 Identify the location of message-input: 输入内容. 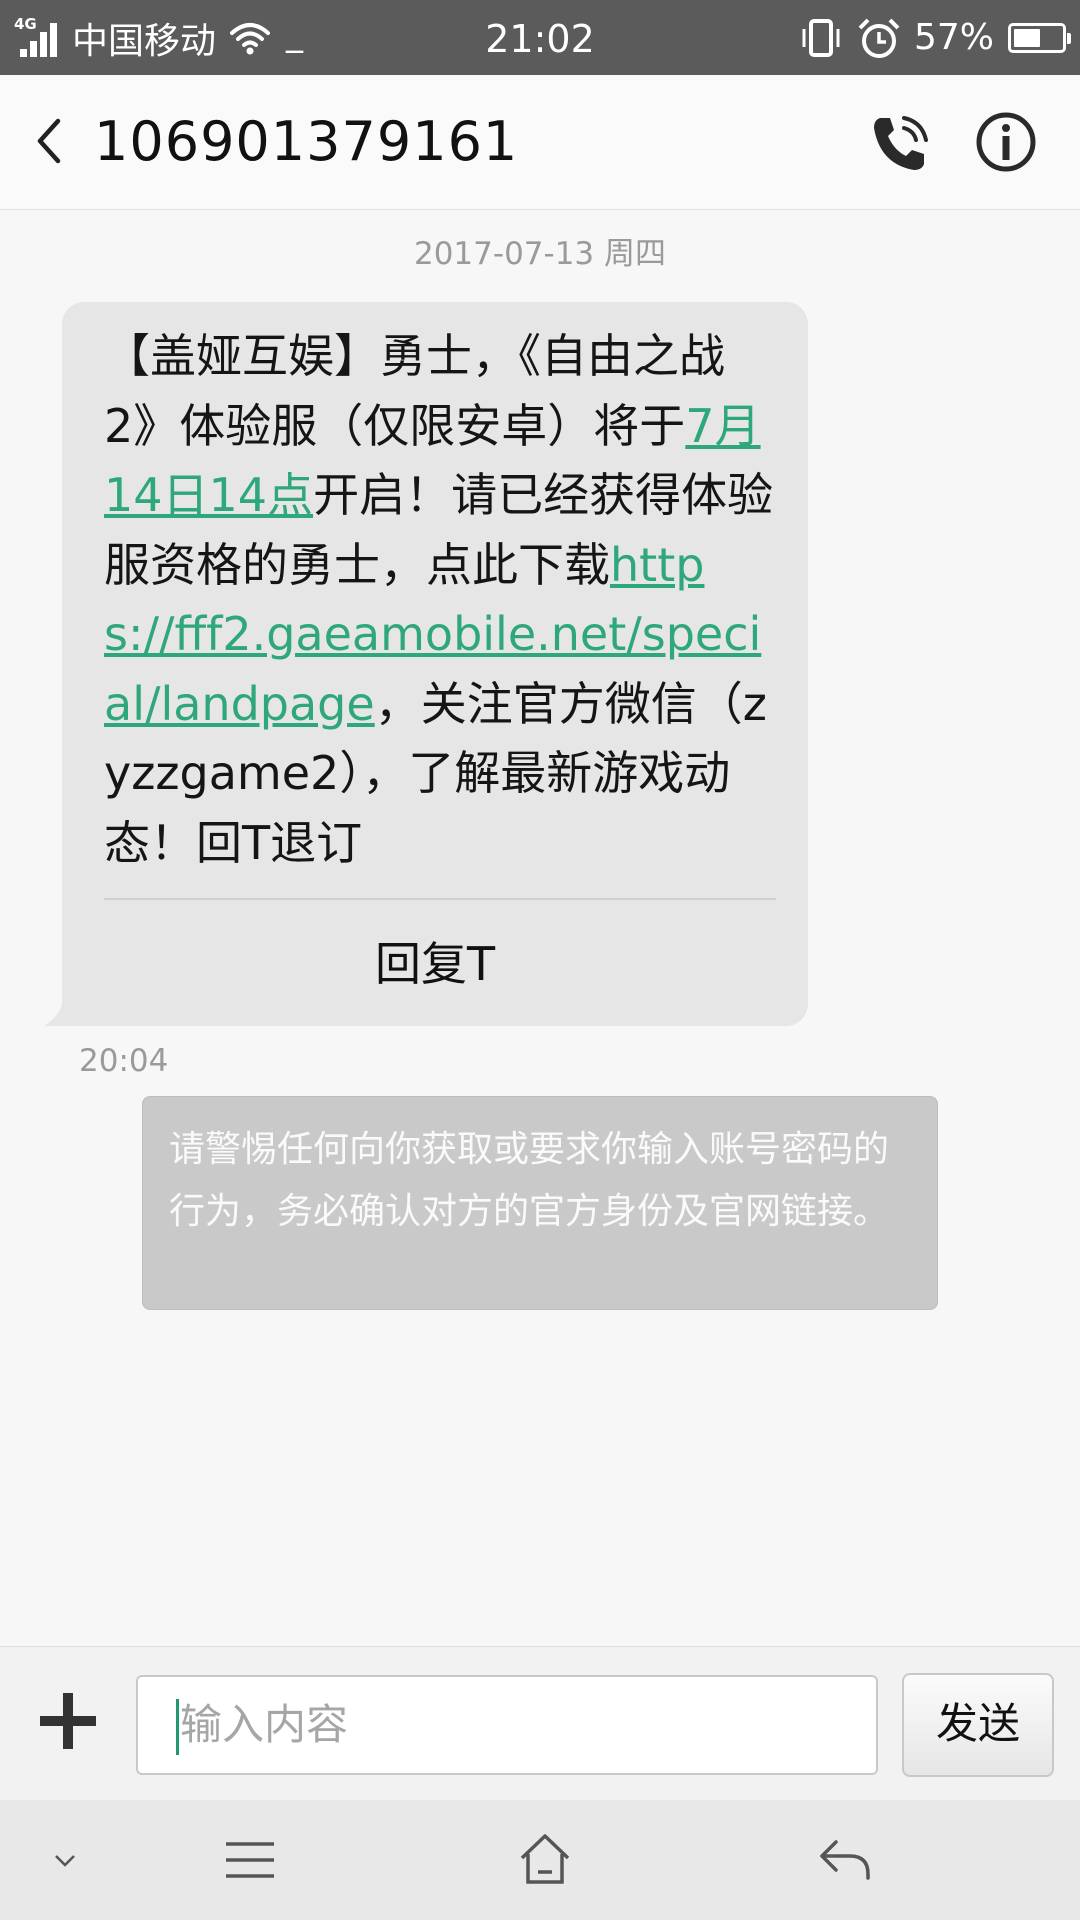
(507, 1725).